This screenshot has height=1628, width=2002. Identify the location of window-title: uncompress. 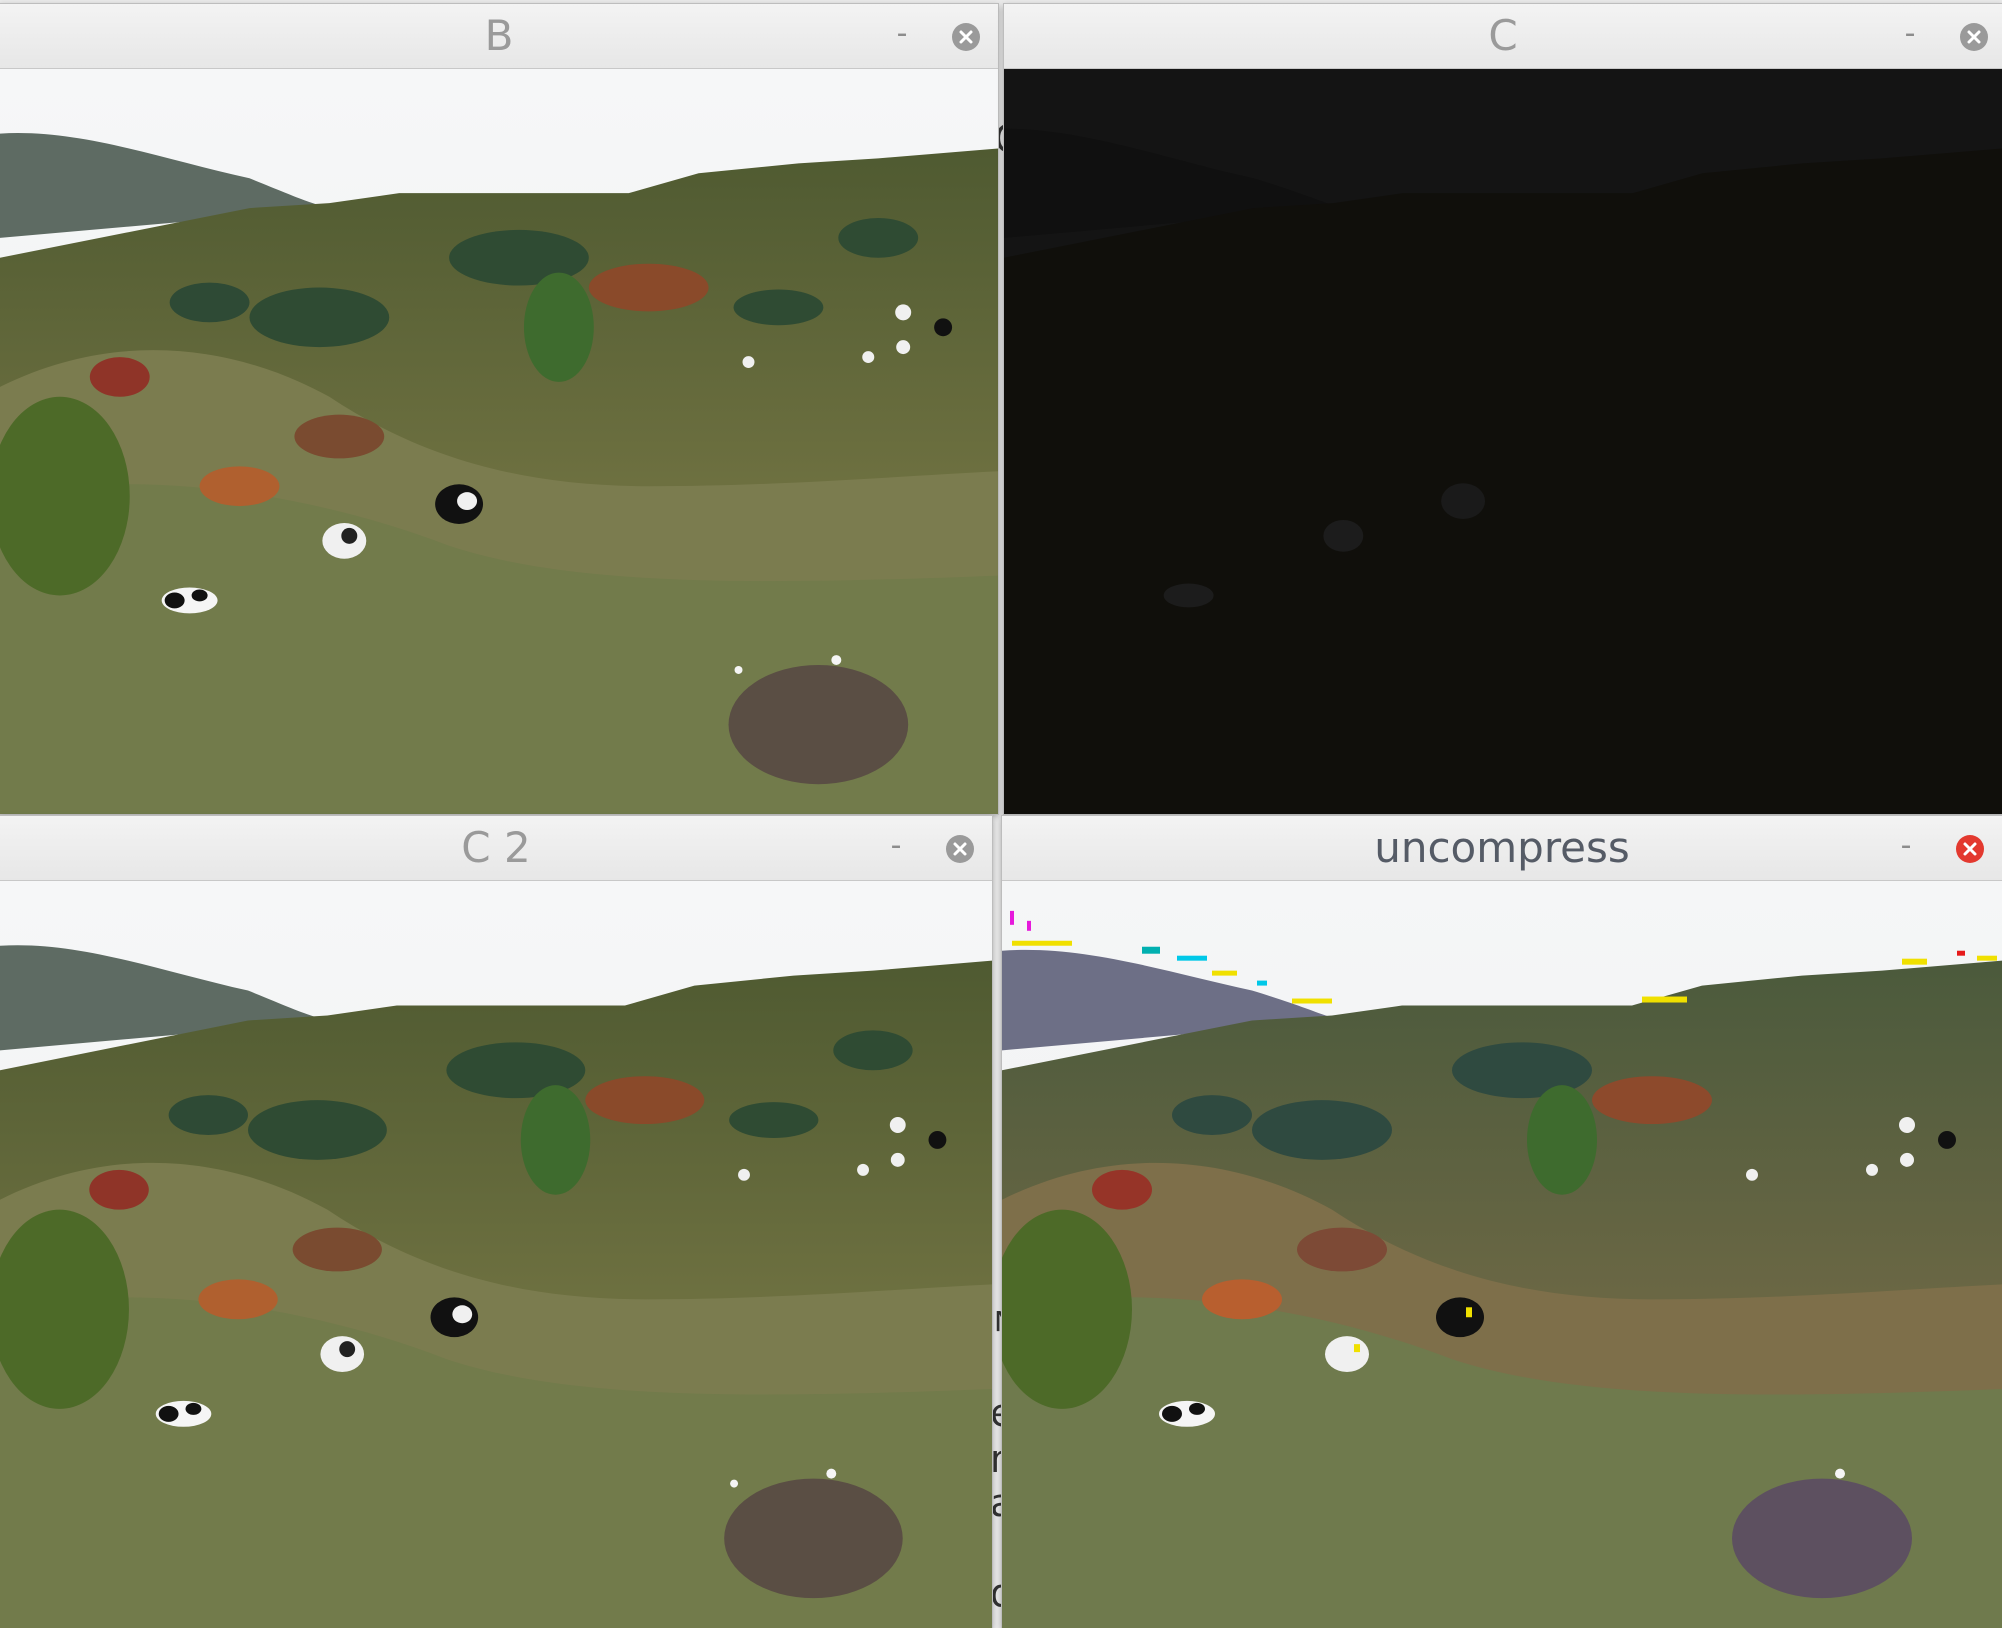
(1502, 847).